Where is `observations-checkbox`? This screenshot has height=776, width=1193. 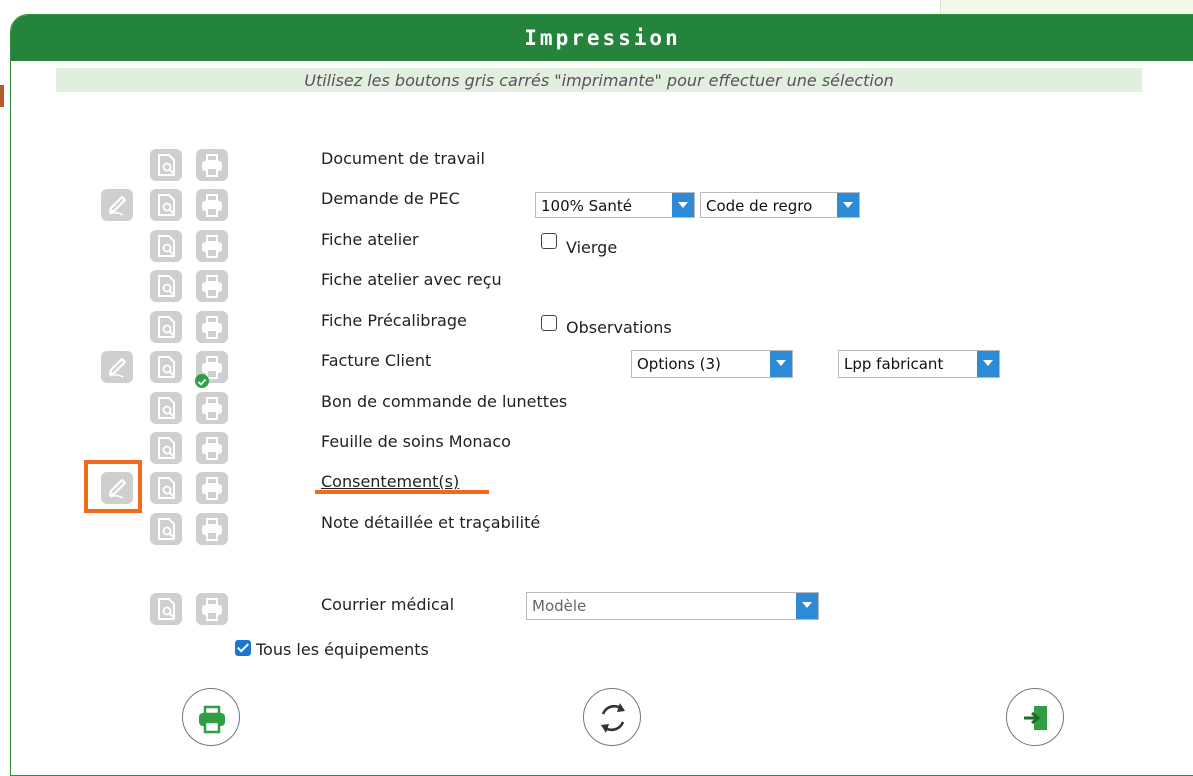
observations-checkbox is located at coordinates (549, 323).